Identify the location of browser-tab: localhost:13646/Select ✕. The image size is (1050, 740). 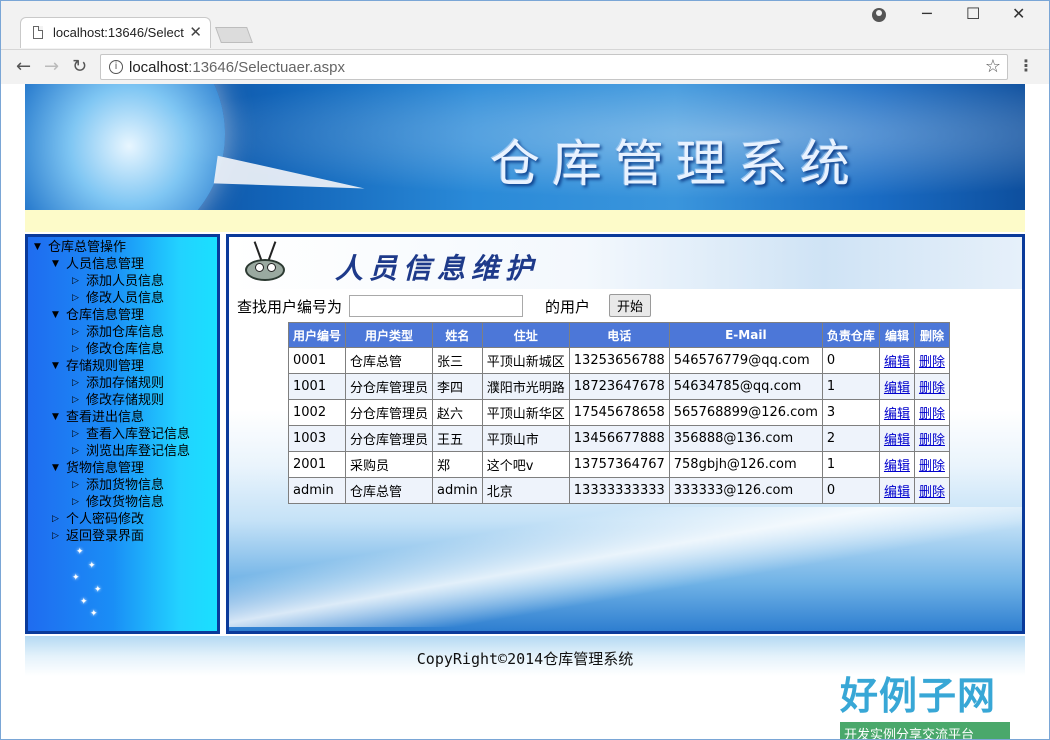
(115, 32).